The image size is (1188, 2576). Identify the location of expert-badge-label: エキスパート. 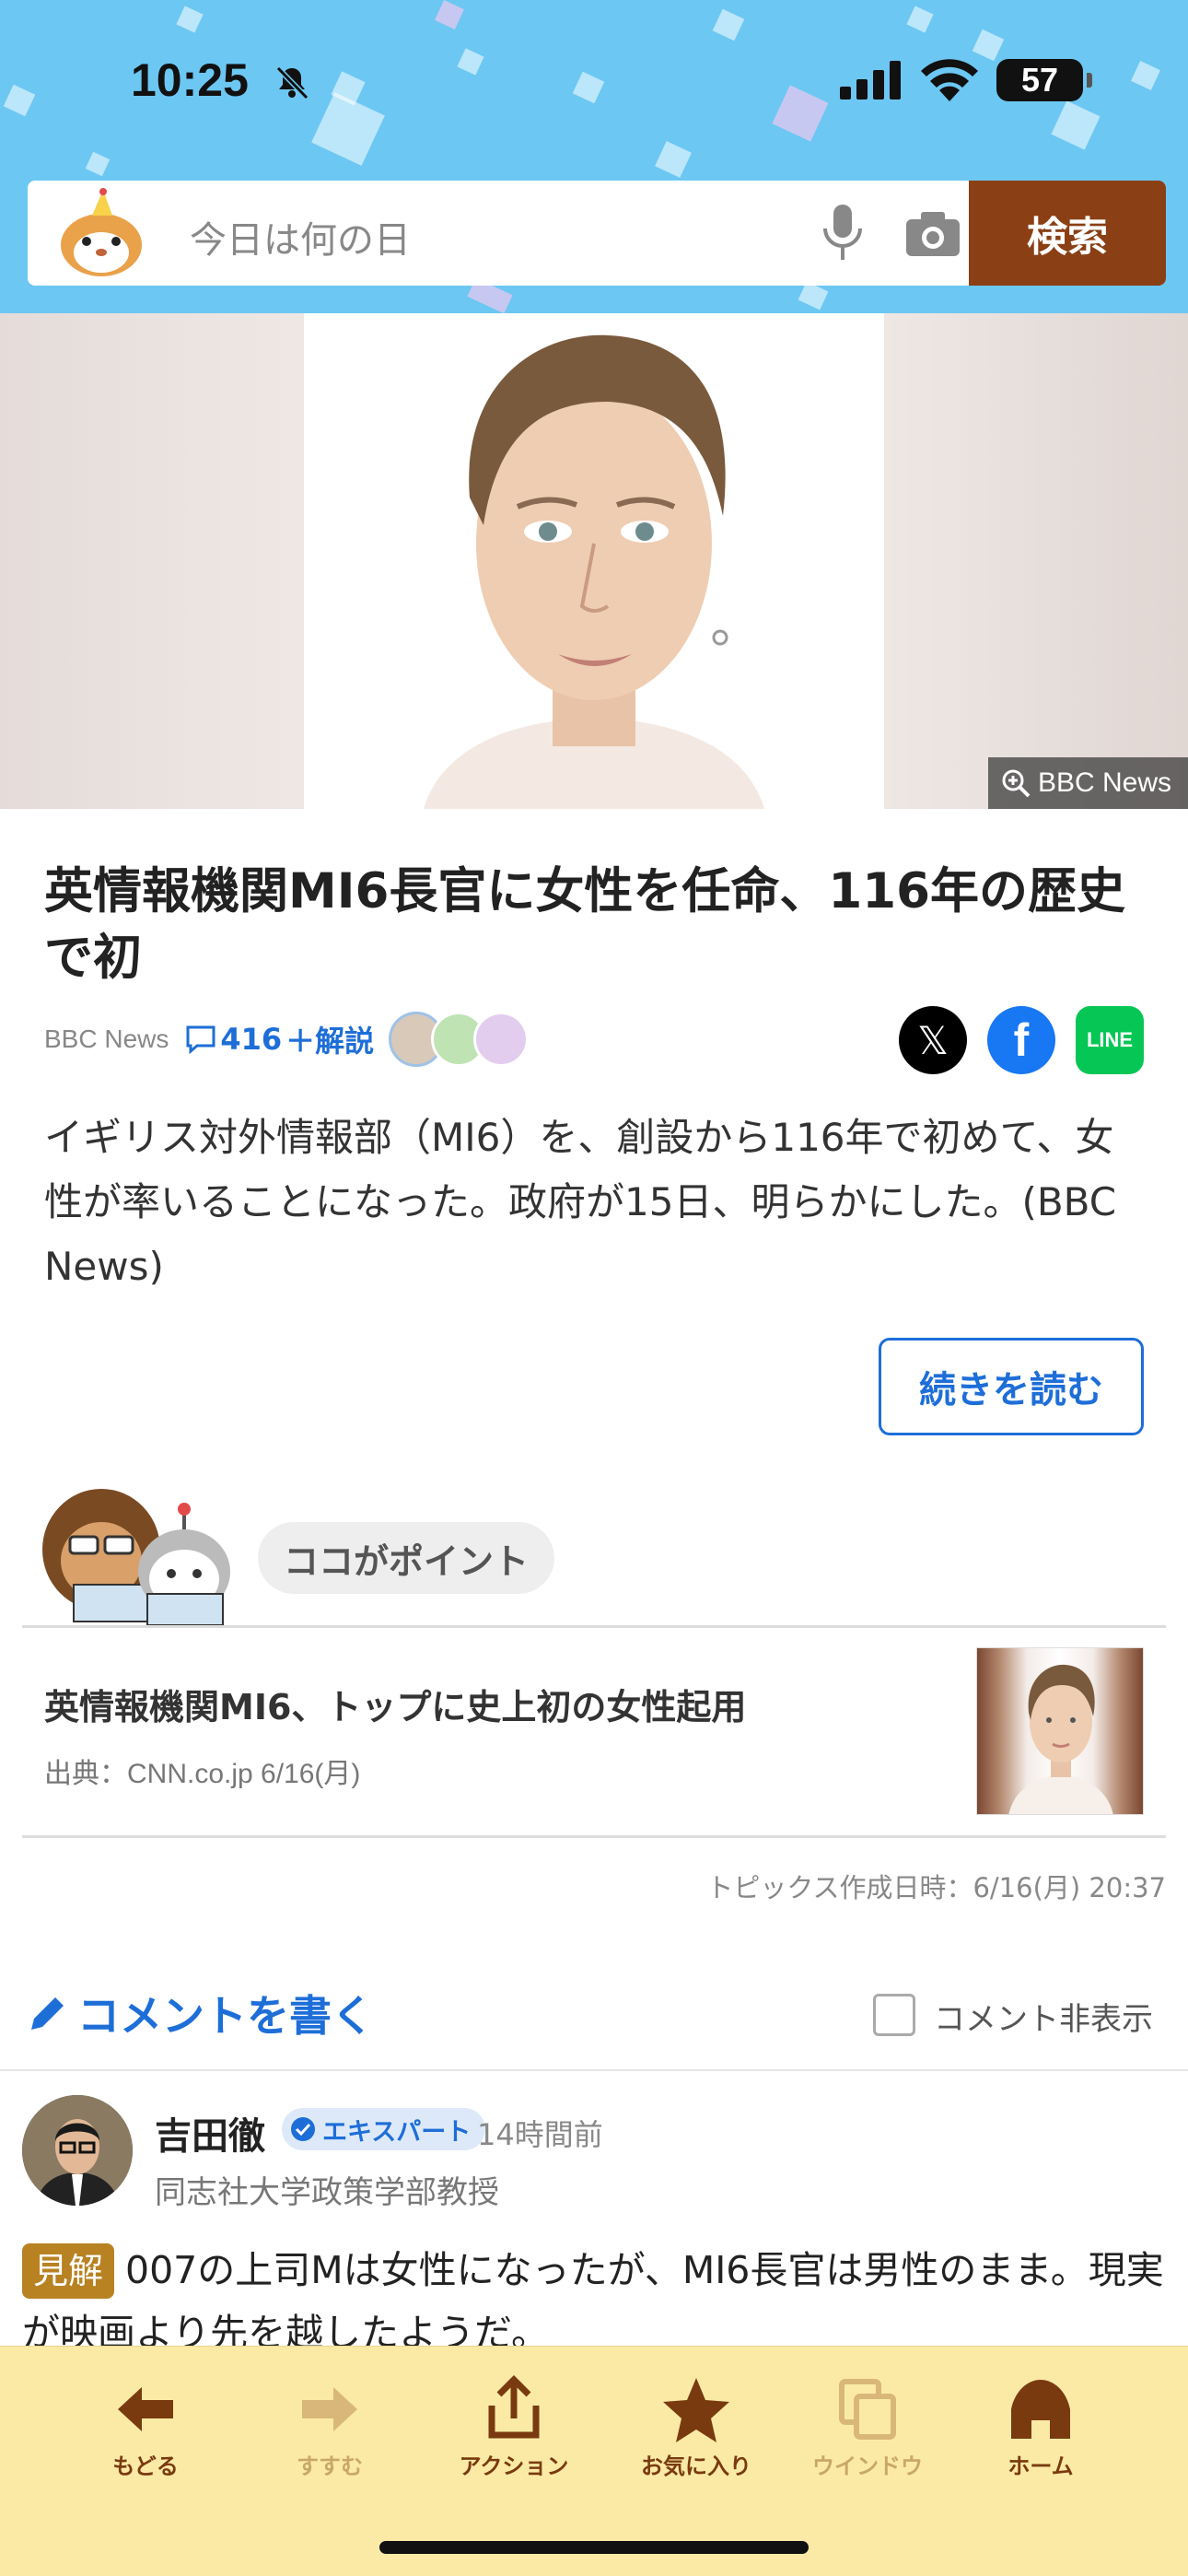
(397, 2132).